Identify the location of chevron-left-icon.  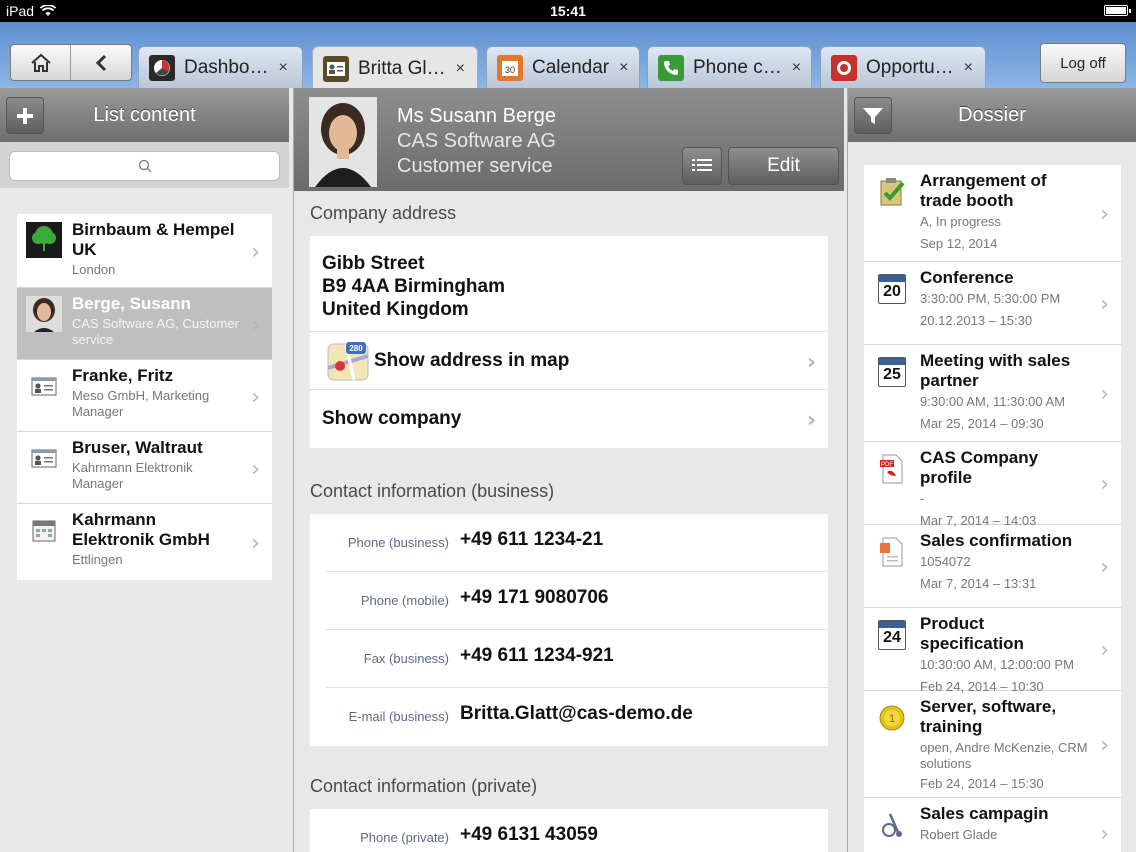
(101, 62).